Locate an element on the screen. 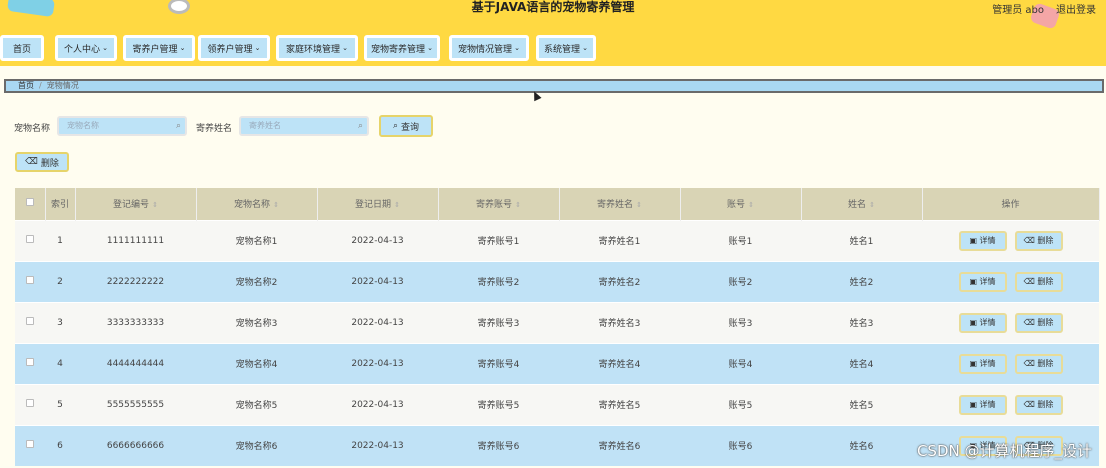 The width and height of the screenshot is (1106, 468). select-all-cell is located at coordinates (30, 204).